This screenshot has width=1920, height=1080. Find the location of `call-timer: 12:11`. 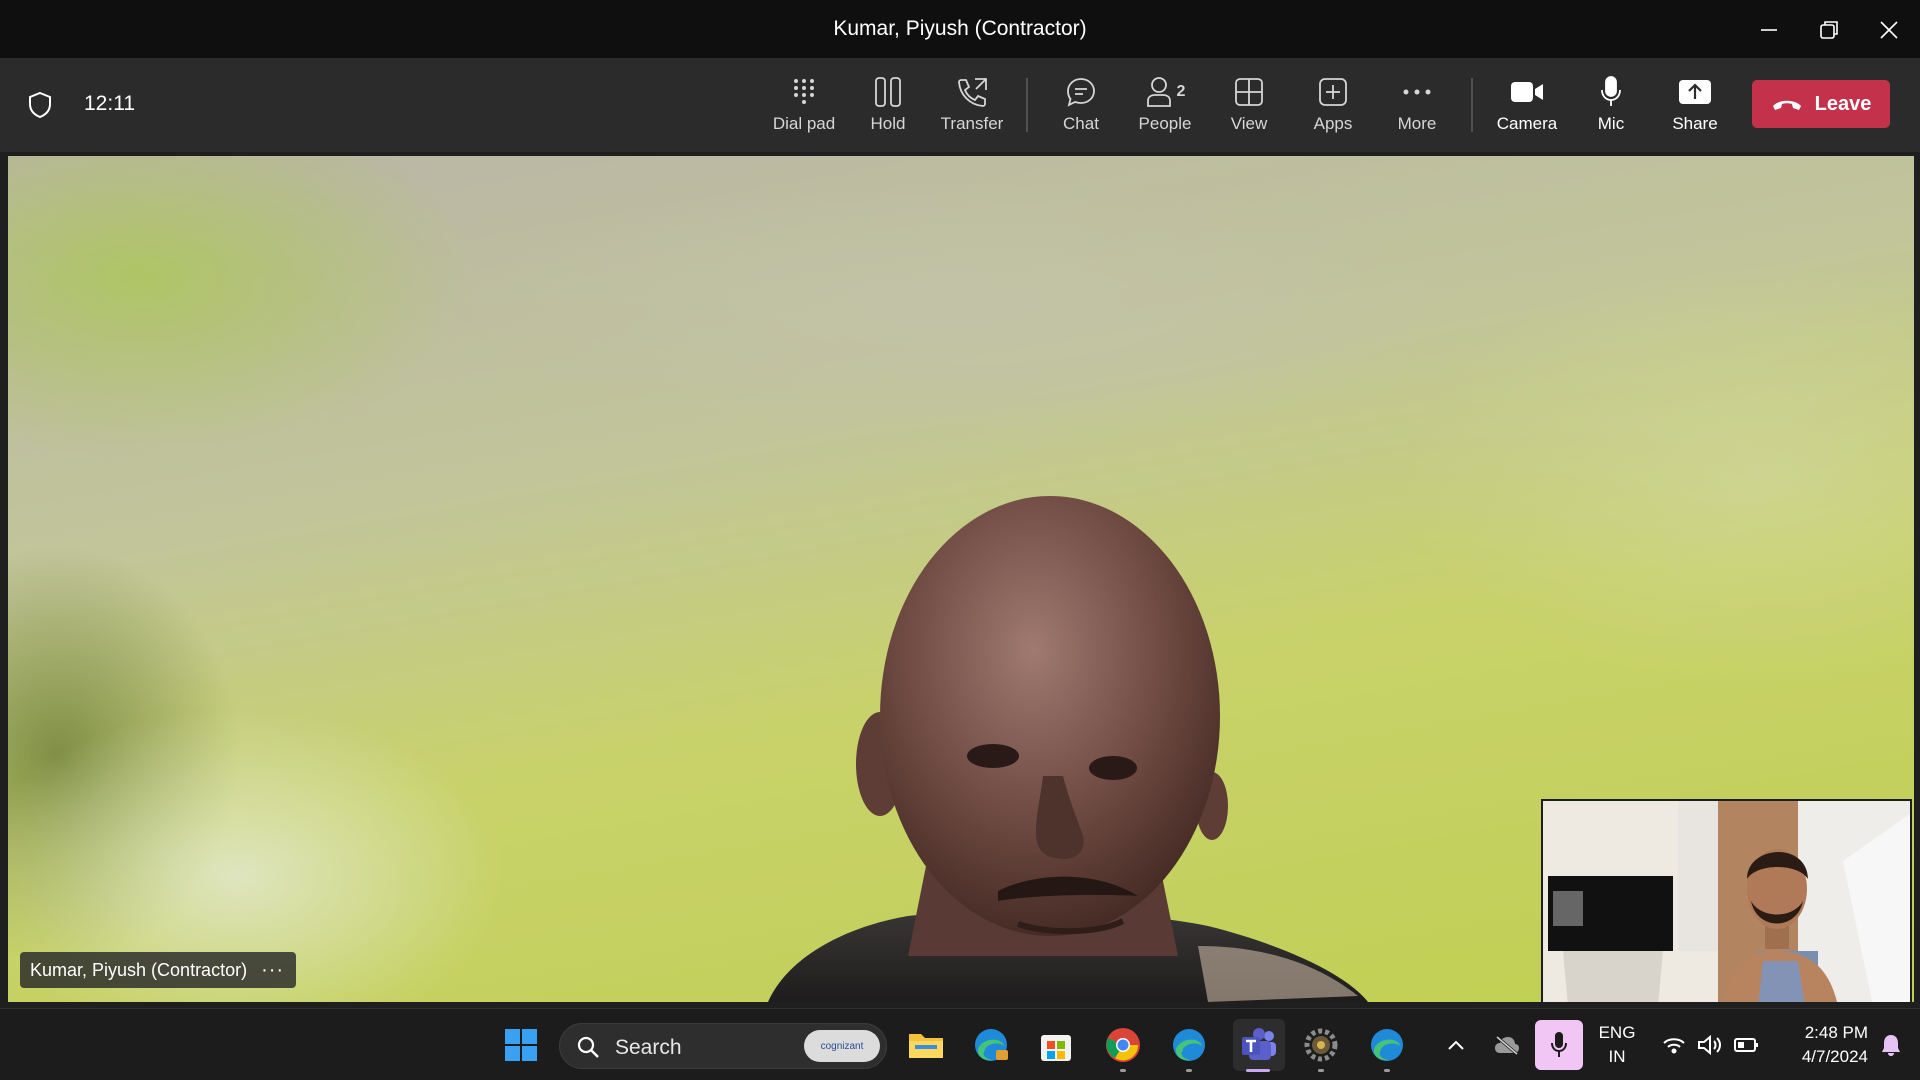

call-timer: 12:11 is located at coordinates (109, 103).